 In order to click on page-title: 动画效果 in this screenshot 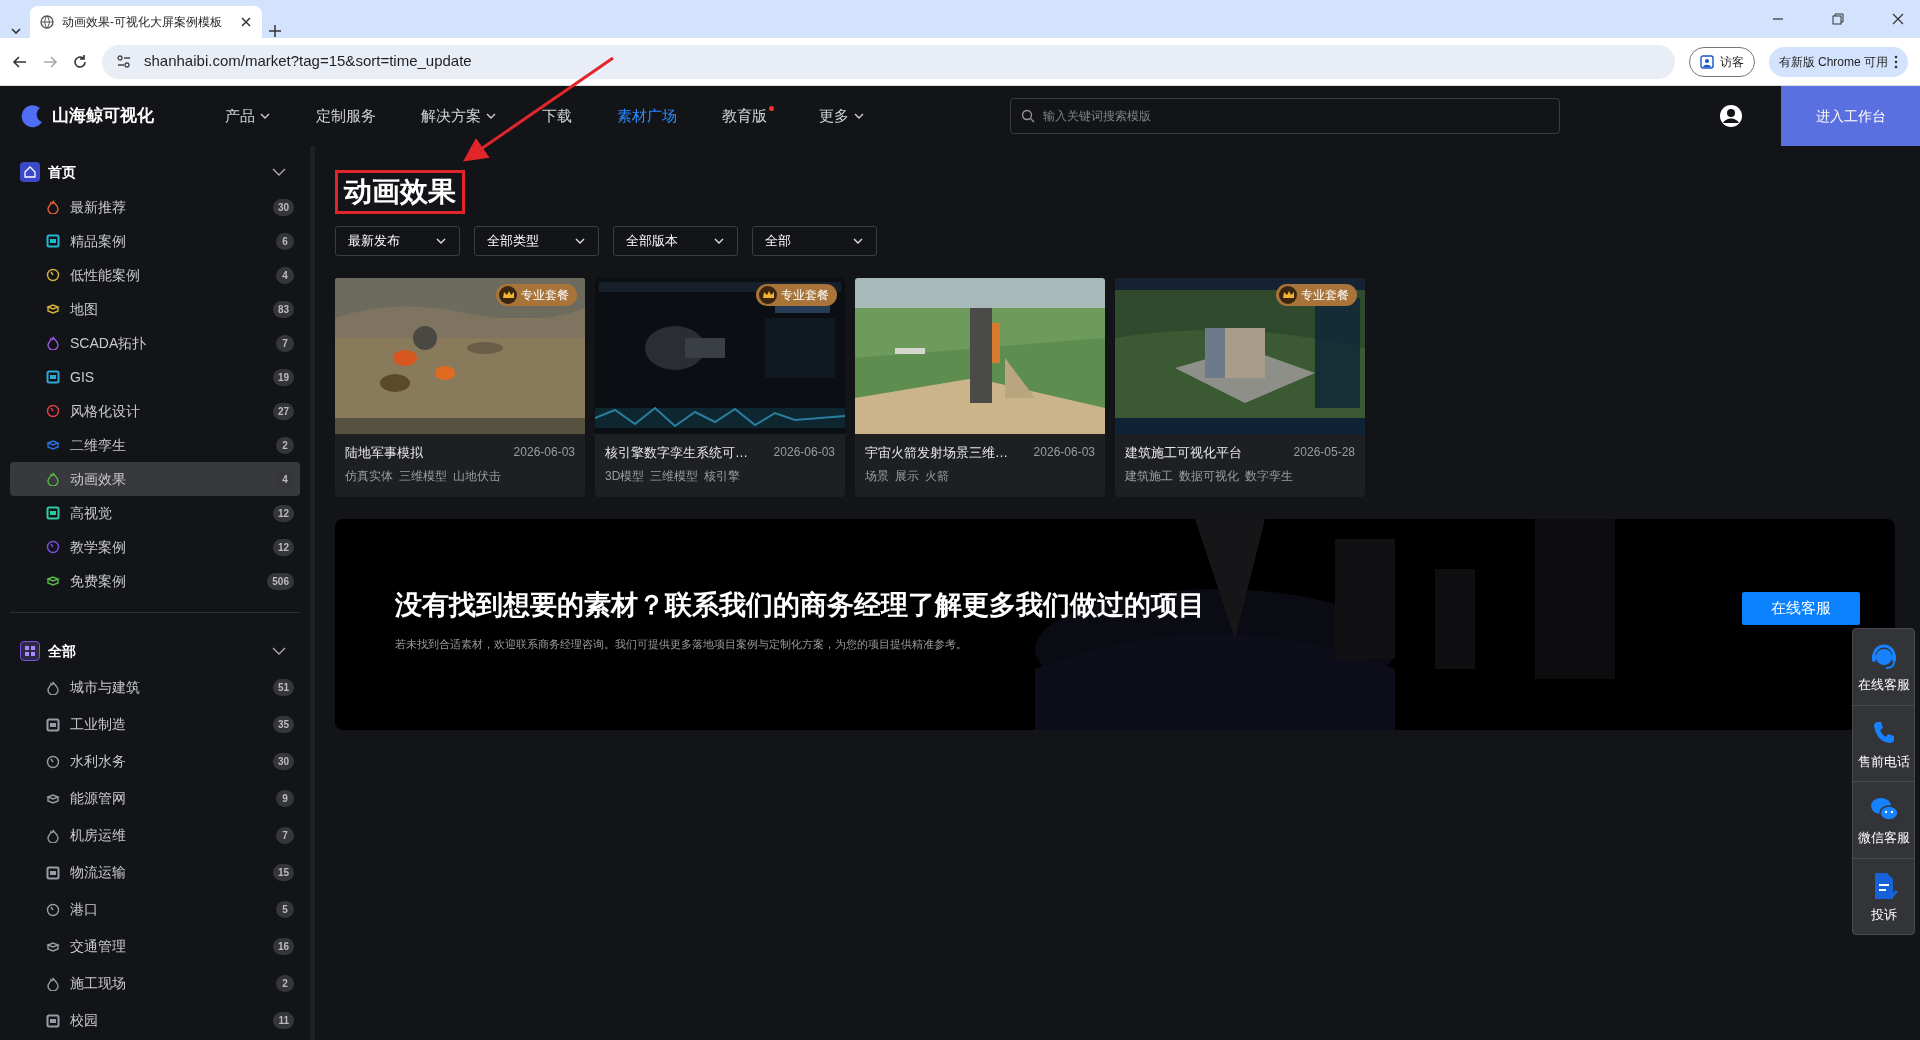, I will do `click(400, 192)`.